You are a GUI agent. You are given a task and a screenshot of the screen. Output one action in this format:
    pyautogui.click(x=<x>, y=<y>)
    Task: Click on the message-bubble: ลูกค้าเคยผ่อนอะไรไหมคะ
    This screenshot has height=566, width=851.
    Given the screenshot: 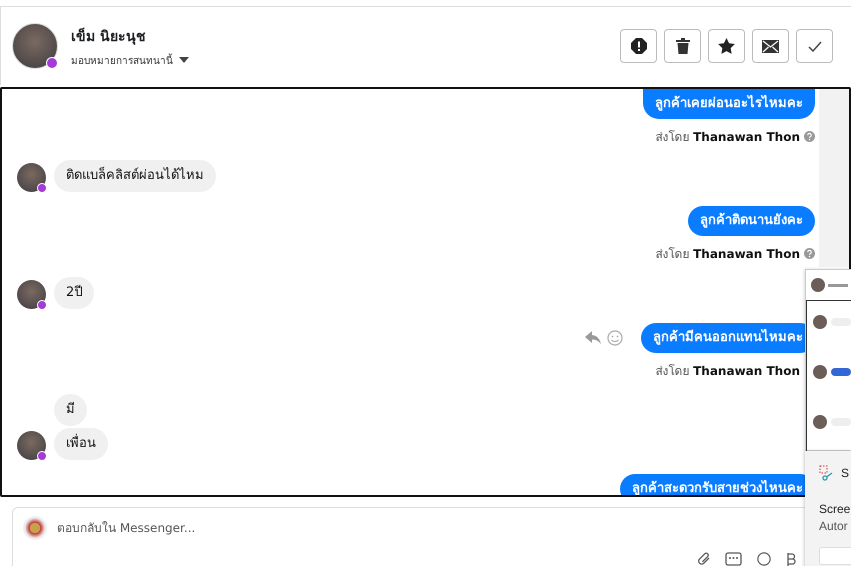 What is the action you would take?
    pyautogui.click(x=729, y=104)
    